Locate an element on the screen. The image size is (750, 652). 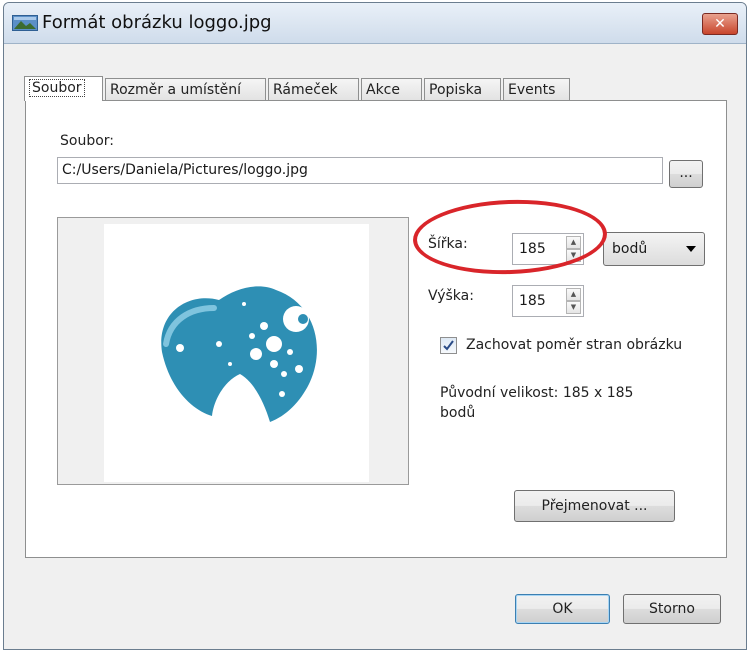
tab-rozmer: Rozměr a umístění is located at coordinates (185, 90).